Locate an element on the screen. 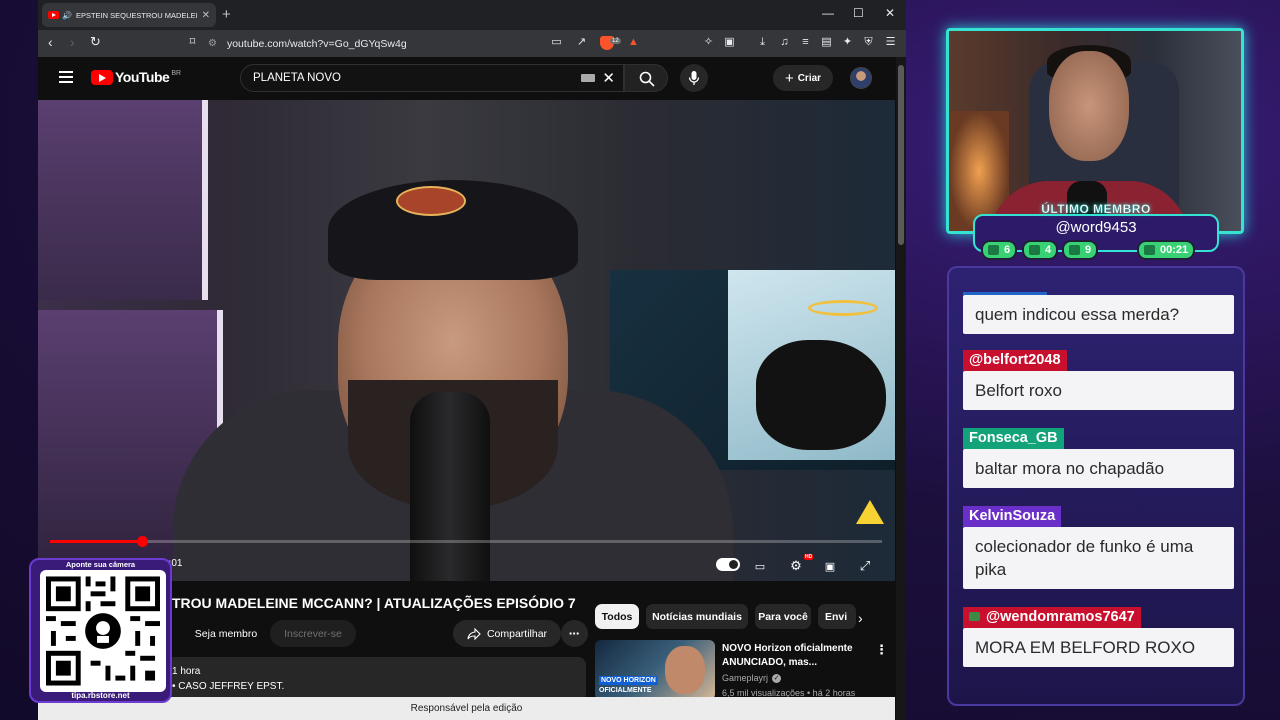 Image resolution: width=1280 pixels, height=720 pixels. hashtags: • CASO JEFFREY EPST. is located at coordinates (228, 686).